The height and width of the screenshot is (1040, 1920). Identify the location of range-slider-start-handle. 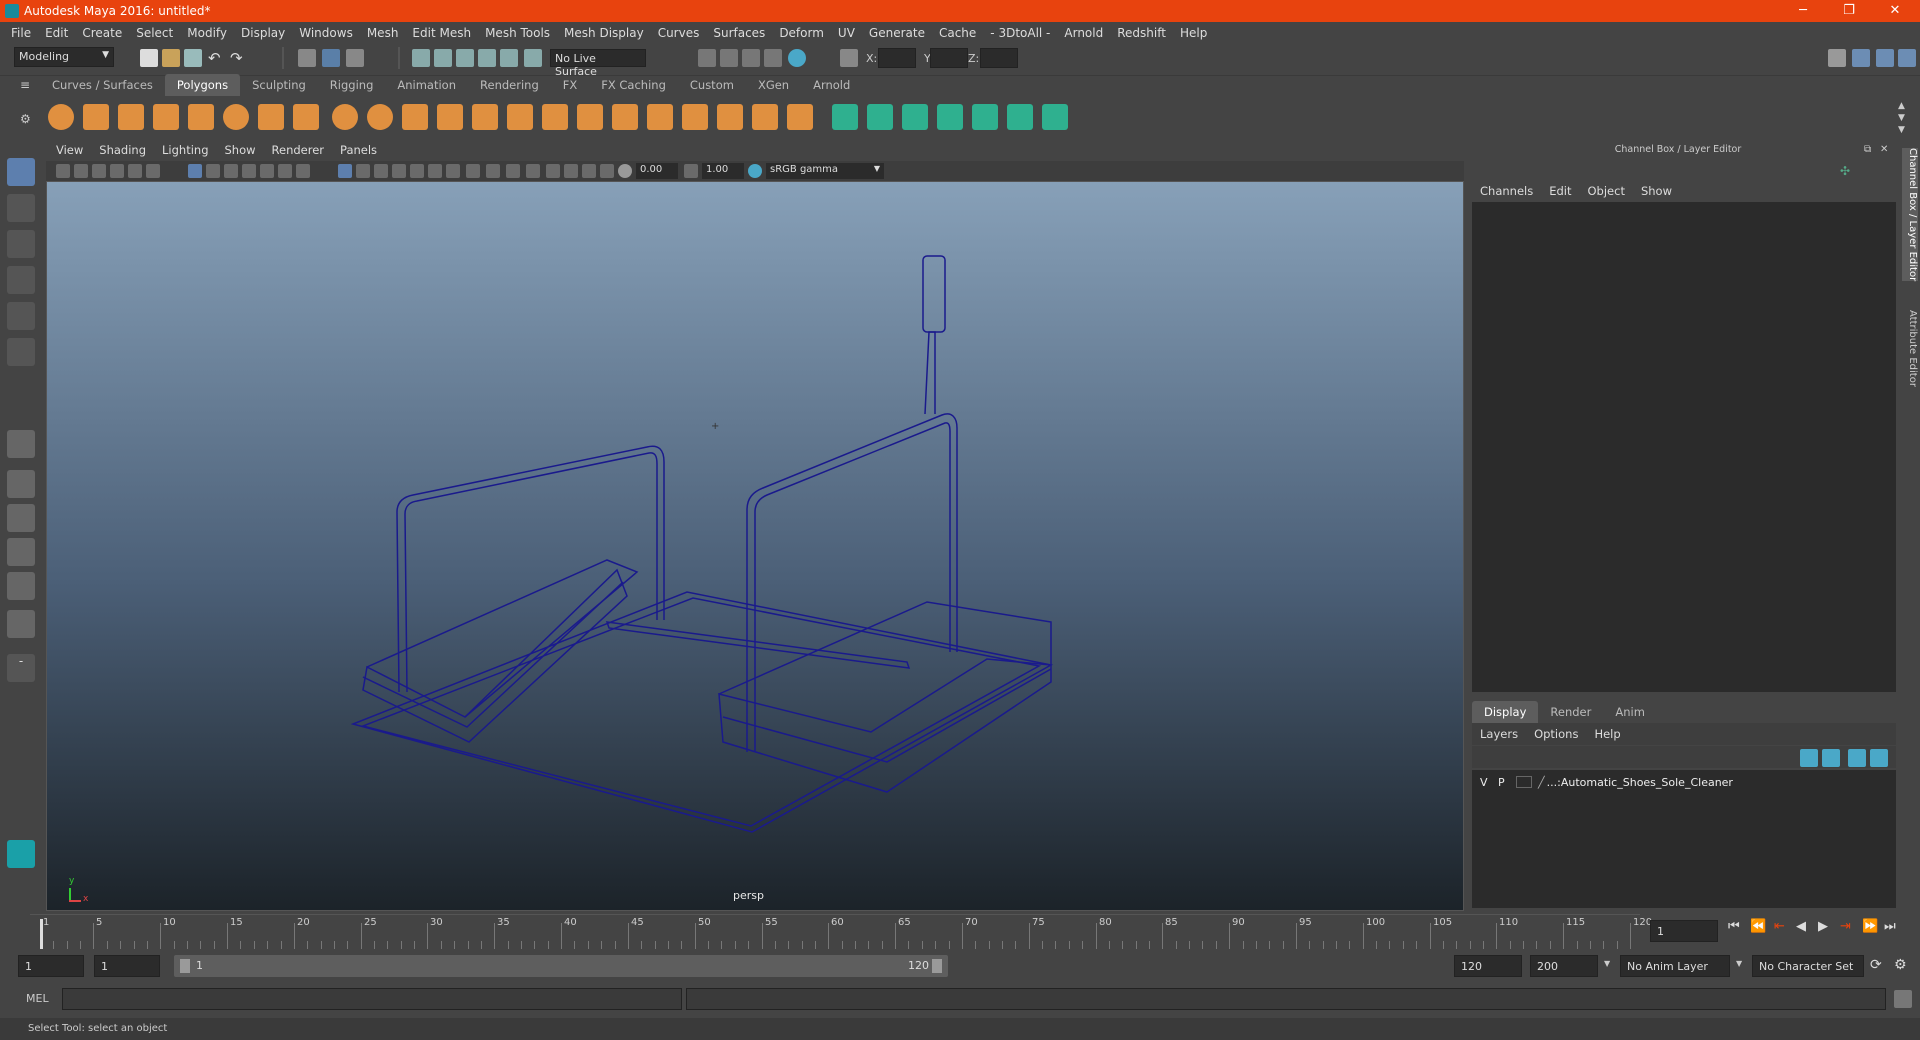
(185, 966).